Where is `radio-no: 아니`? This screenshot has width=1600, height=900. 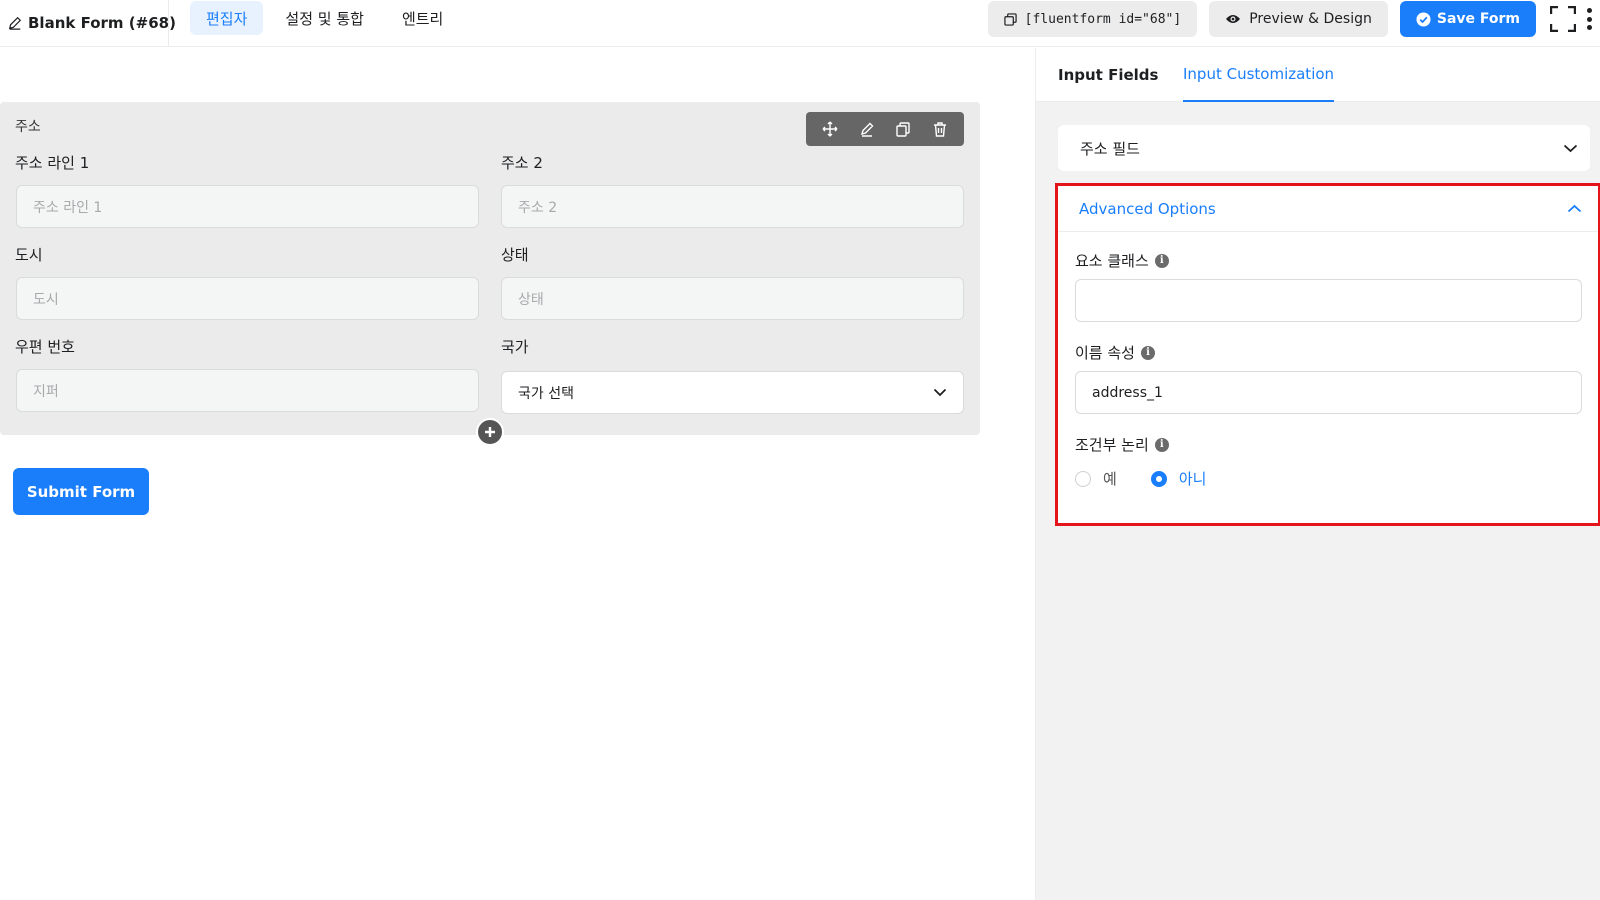 radio-no: 아니 is located at coordinates (1178, 478).